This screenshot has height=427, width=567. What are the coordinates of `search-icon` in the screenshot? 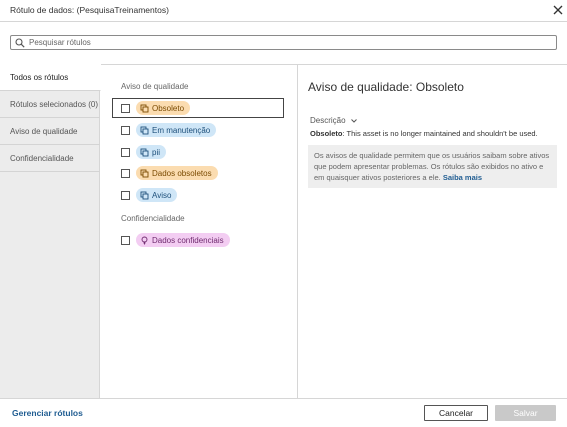 It's located at (20, 42).